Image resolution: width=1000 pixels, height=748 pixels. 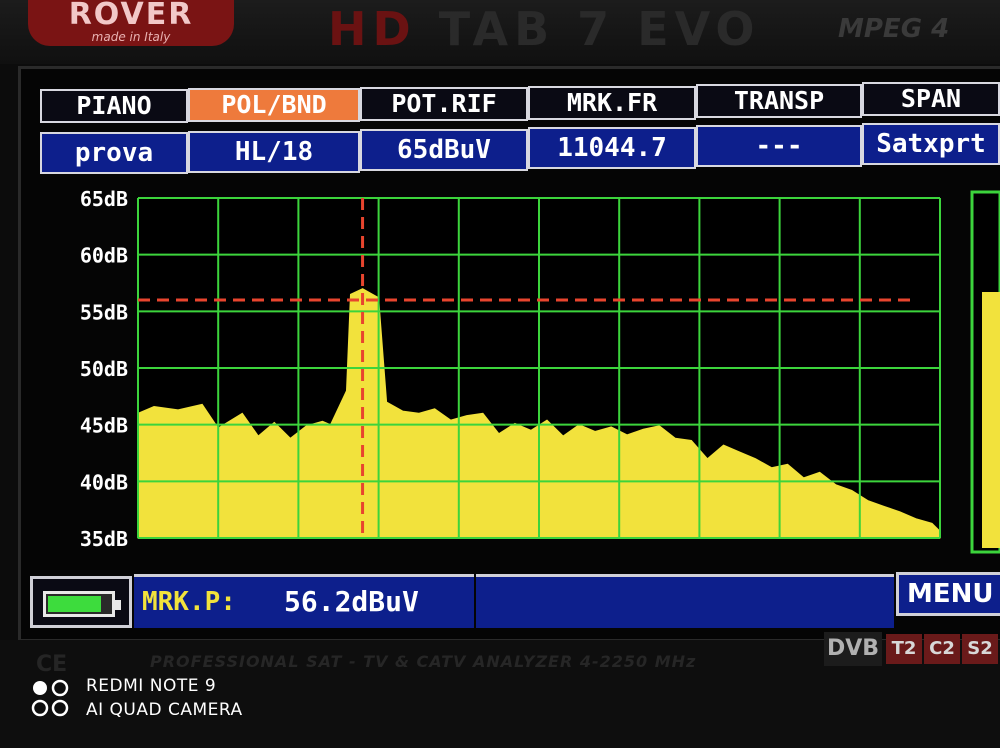 I want to click on header-value-piano: prova, so click(x=114, y=153).